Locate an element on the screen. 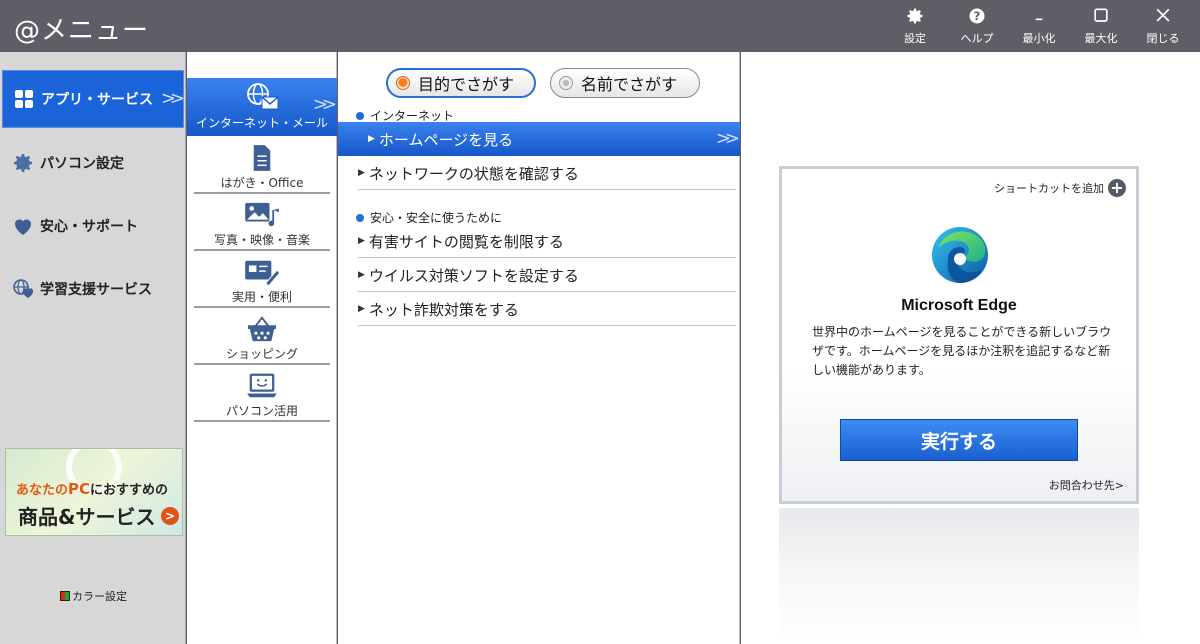 The height and width of the screenshot is (644, 1200). search-by-name-toggle: 名前でさがす is located at coordinates (625, 83).